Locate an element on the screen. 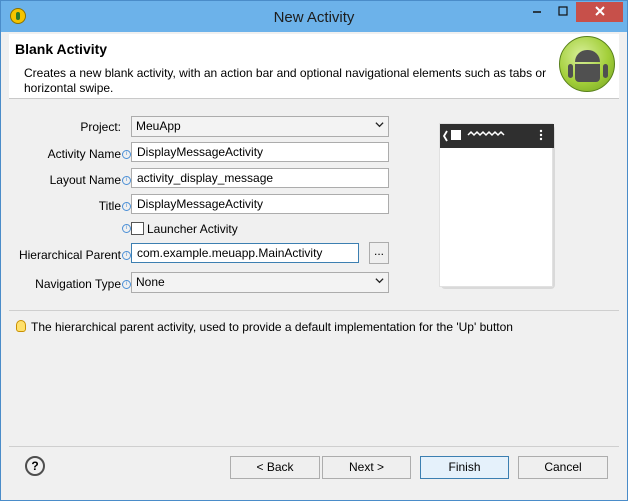  close-icon is located at coordinates (599, 11).